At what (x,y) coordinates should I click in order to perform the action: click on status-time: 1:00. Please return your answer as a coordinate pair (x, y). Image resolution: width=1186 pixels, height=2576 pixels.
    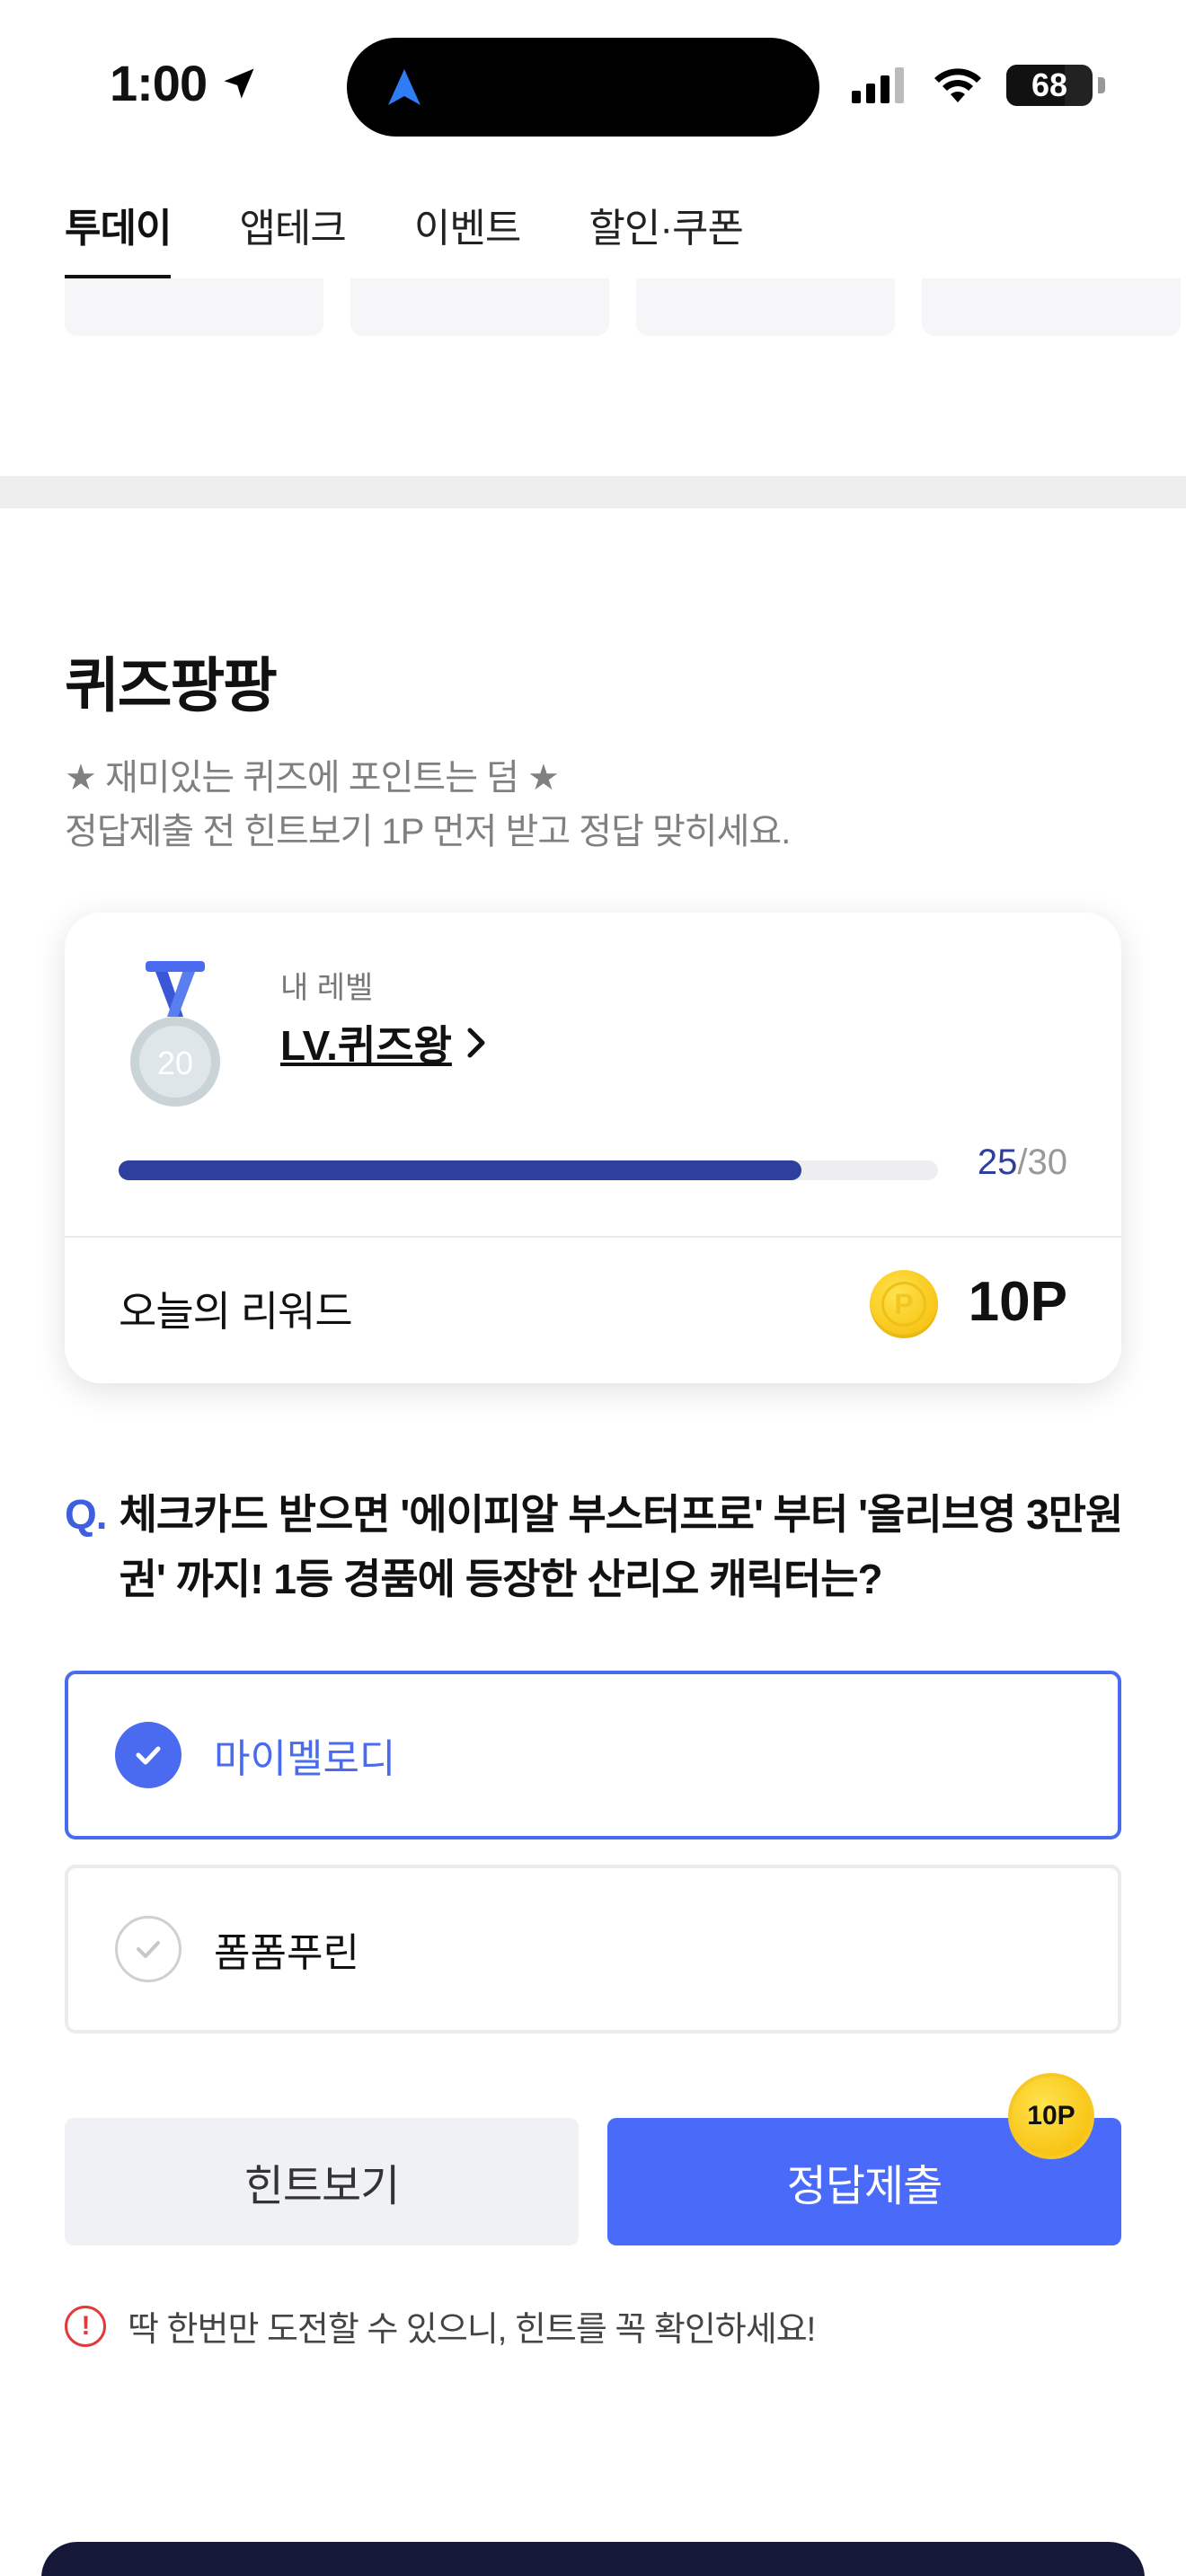
    Looking at the image, I should click on (184, 83).